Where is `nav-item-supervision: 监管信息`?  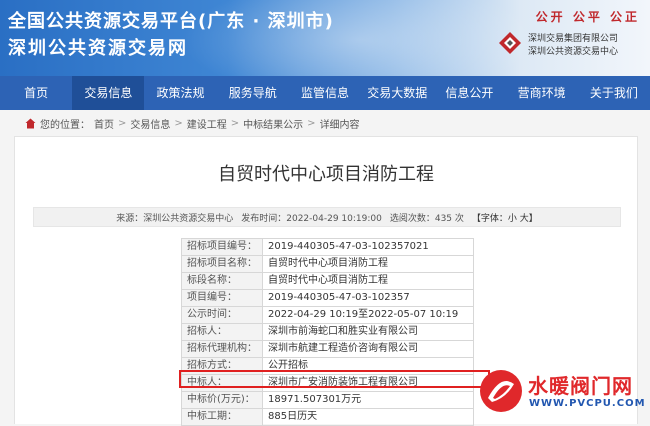 nav-item-supervision: 监管信息 is located at coordinates (325, 93).